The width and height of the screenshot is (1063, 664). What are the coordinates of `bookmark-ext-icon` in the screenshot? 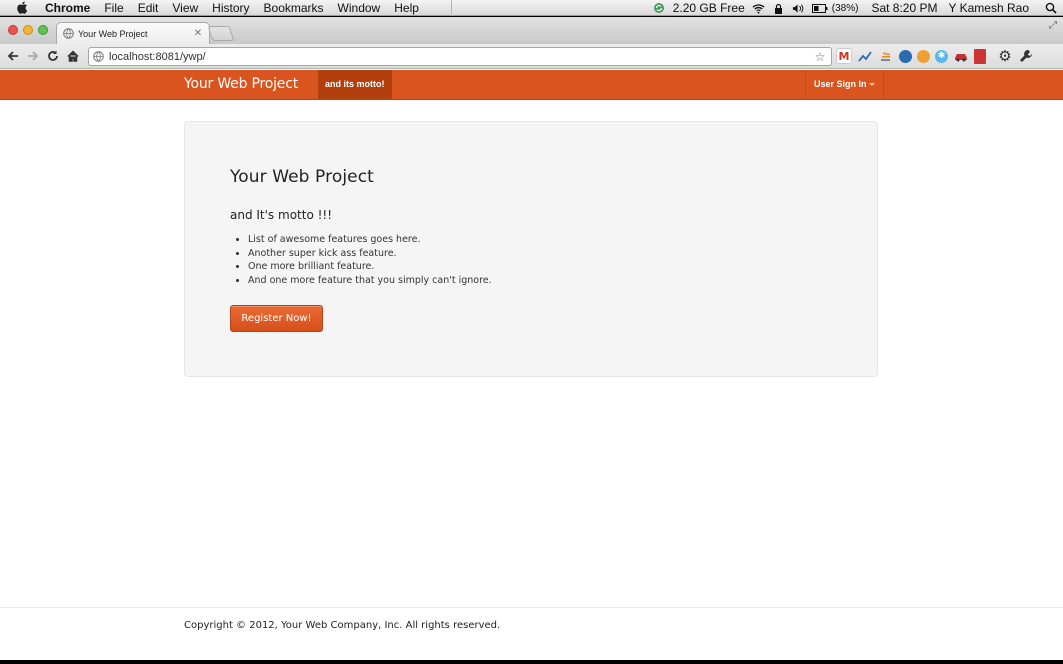 It's located at (980, 56).